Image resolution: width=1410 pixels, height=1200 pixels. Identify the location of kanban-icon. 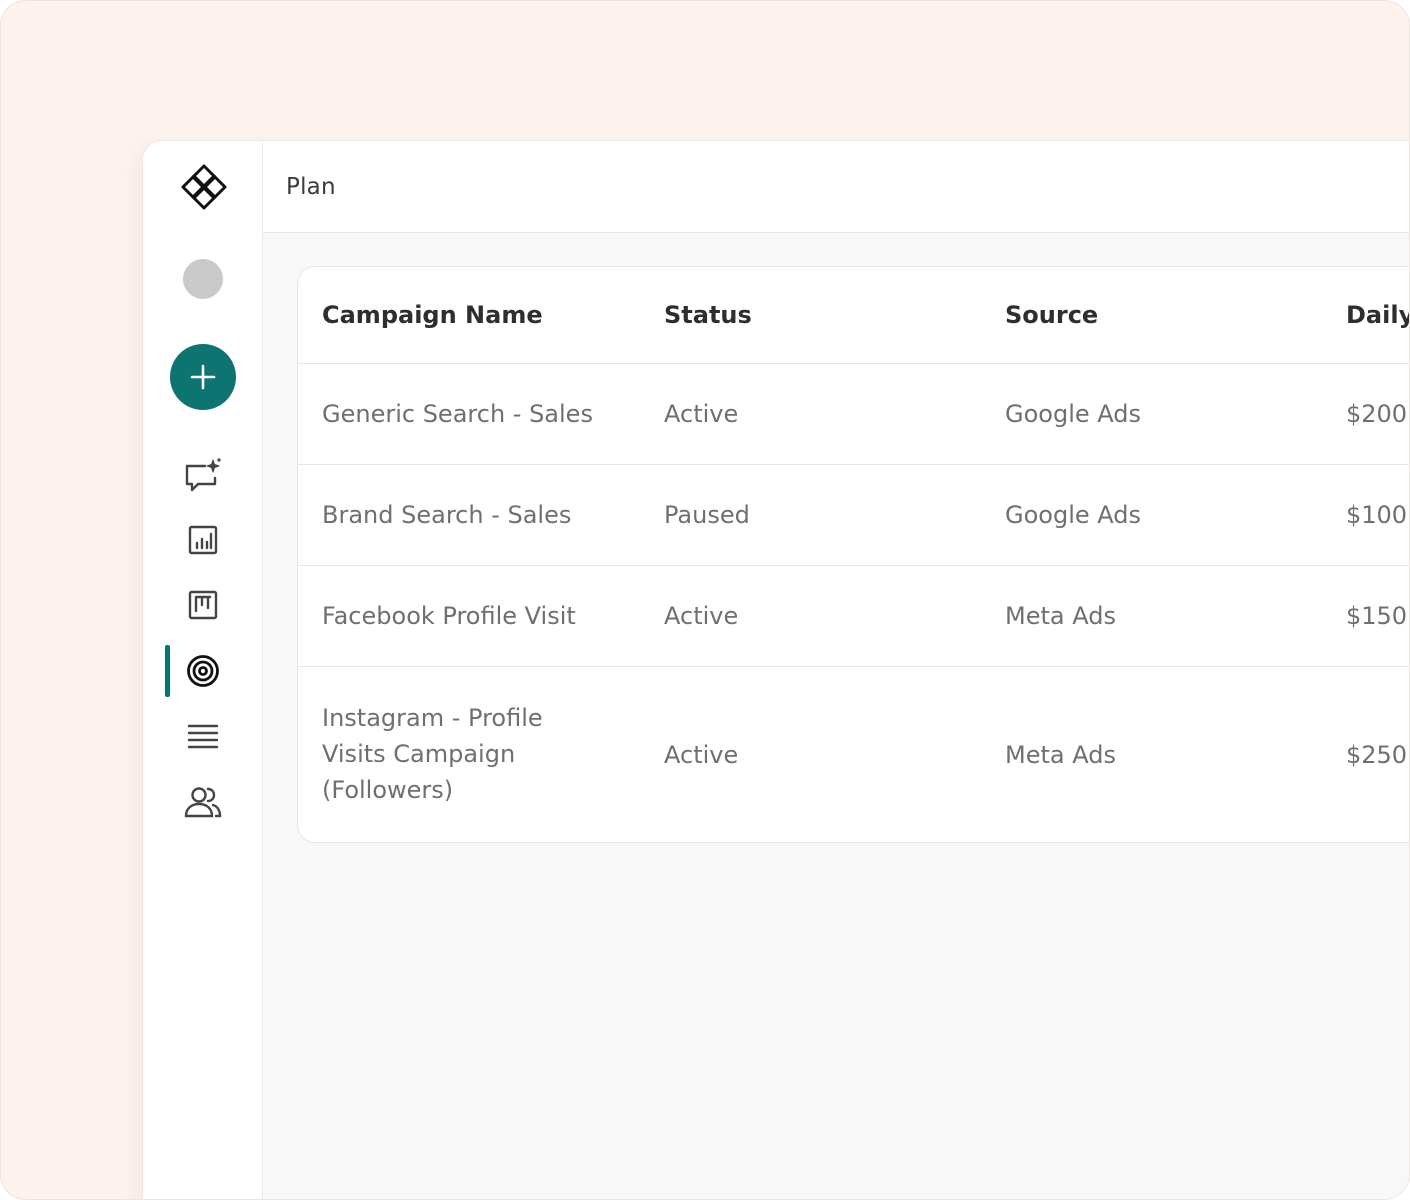
(203, 605).